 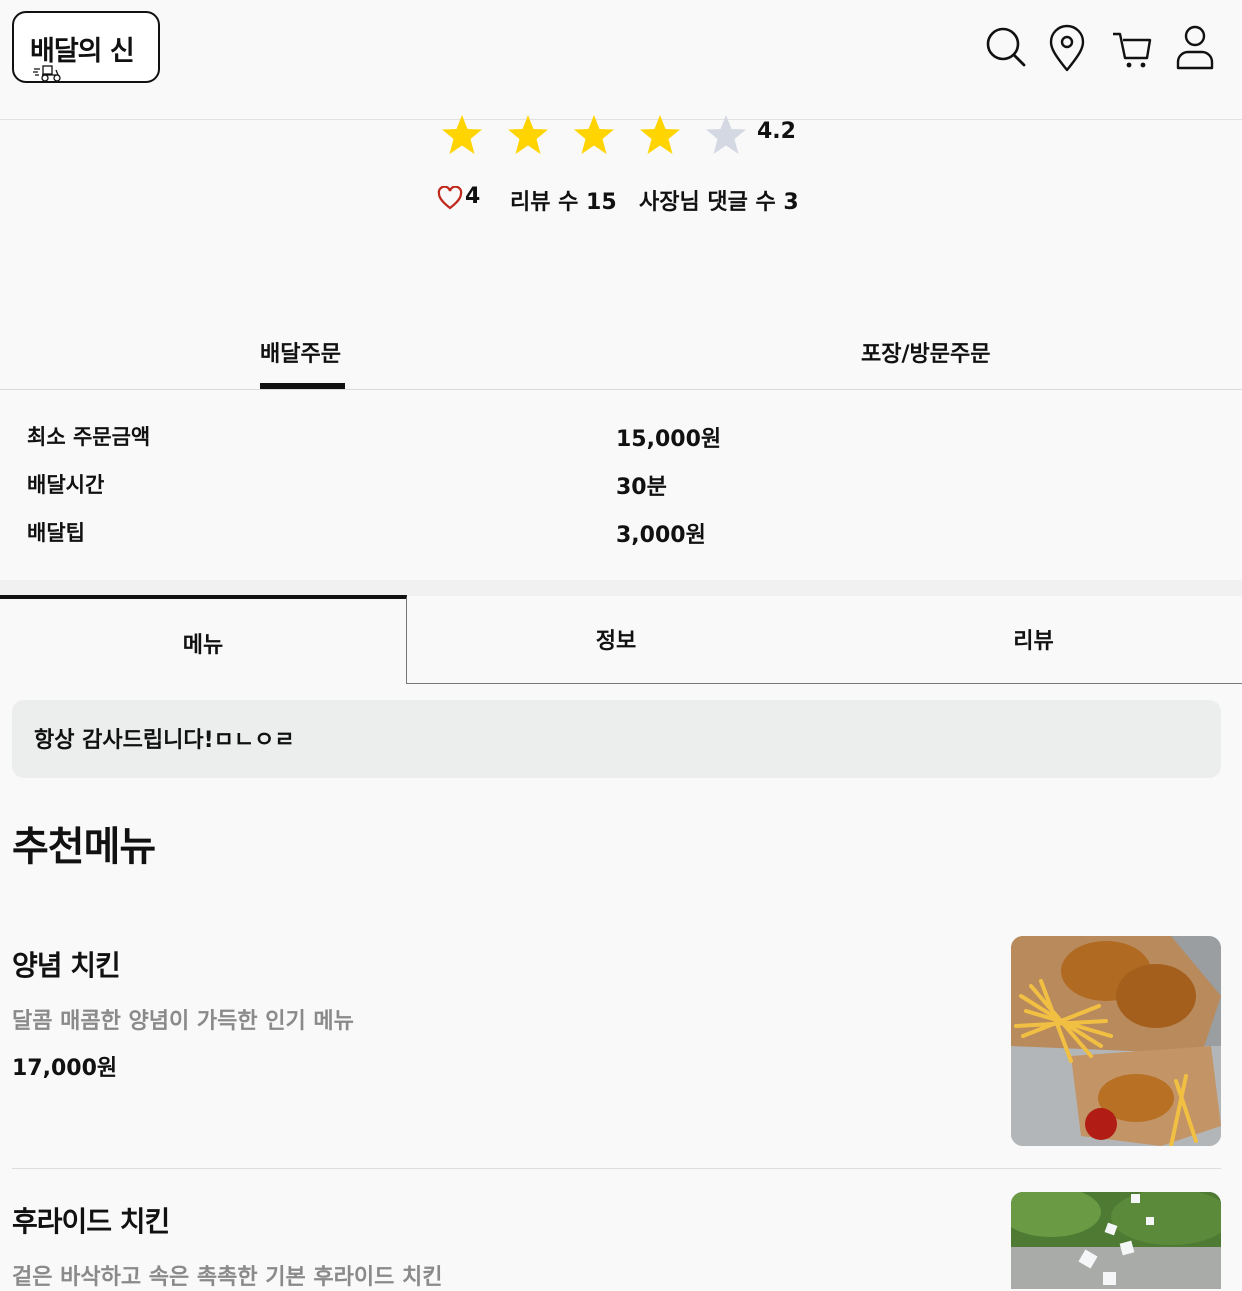 What do you see at coordinates (86, 47) in the screenshot?
I see `brand-logo: 배달의 신` at bounding box center [86, 47].